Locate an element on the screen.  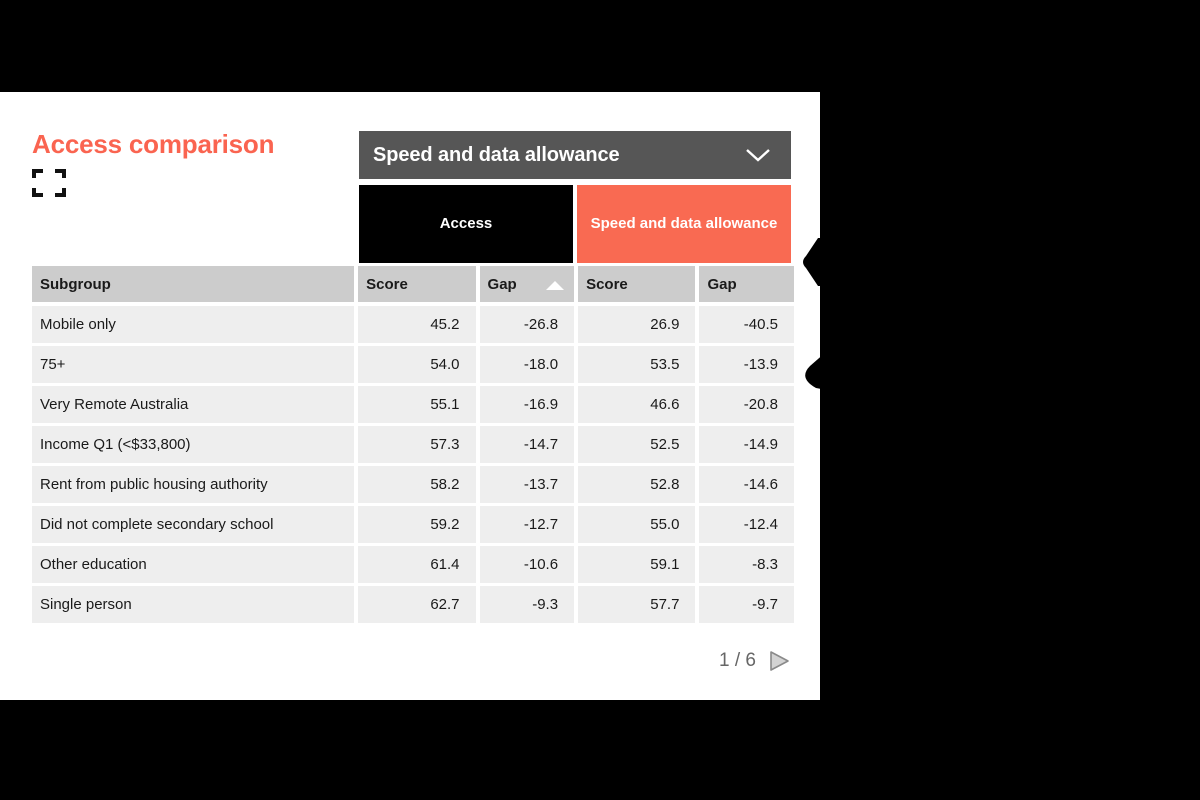
measure-dropdown: Speed and data allowance is located at coordinates (575, 155).